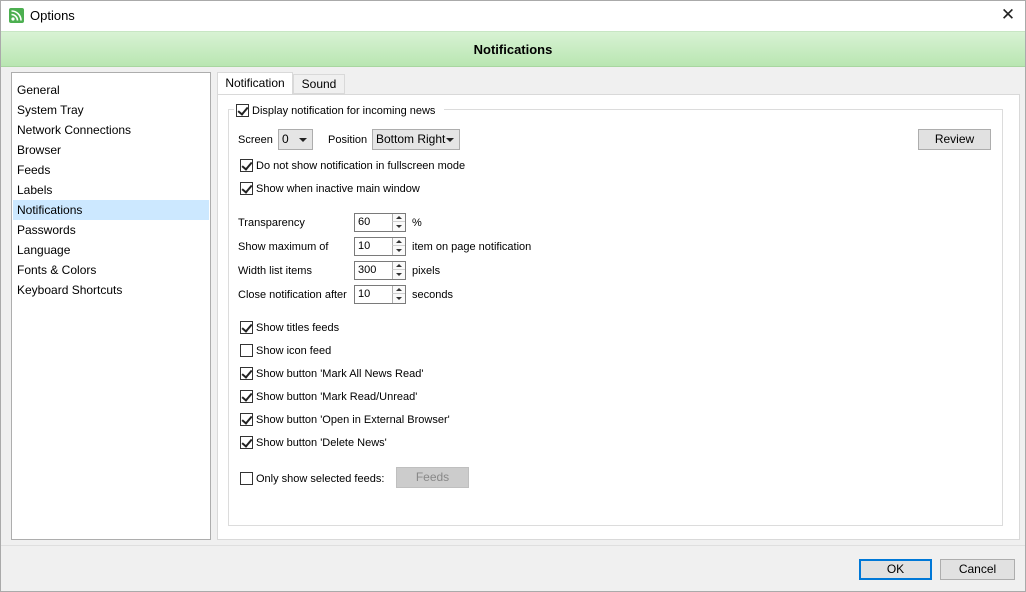  What do you see at coordinates (432, 477) in the screenshot?
I see `feeds-button: Feeds` at bounding box center [432, 477].